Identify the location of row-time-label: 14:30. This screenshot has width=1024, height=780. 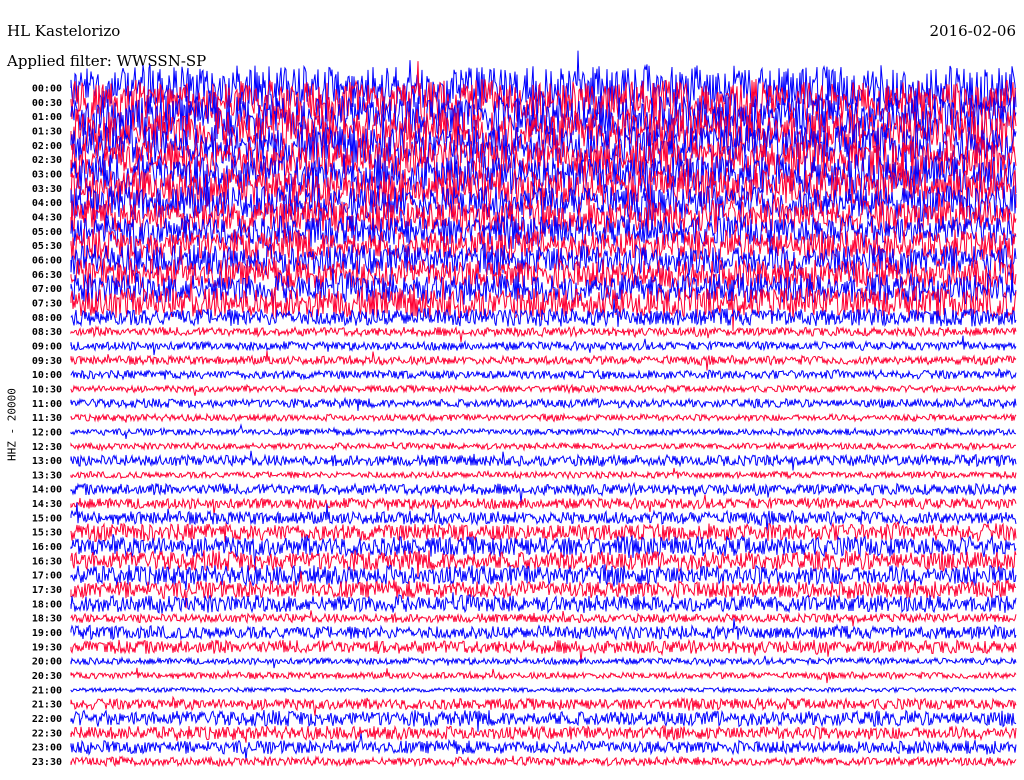
(47, 504).